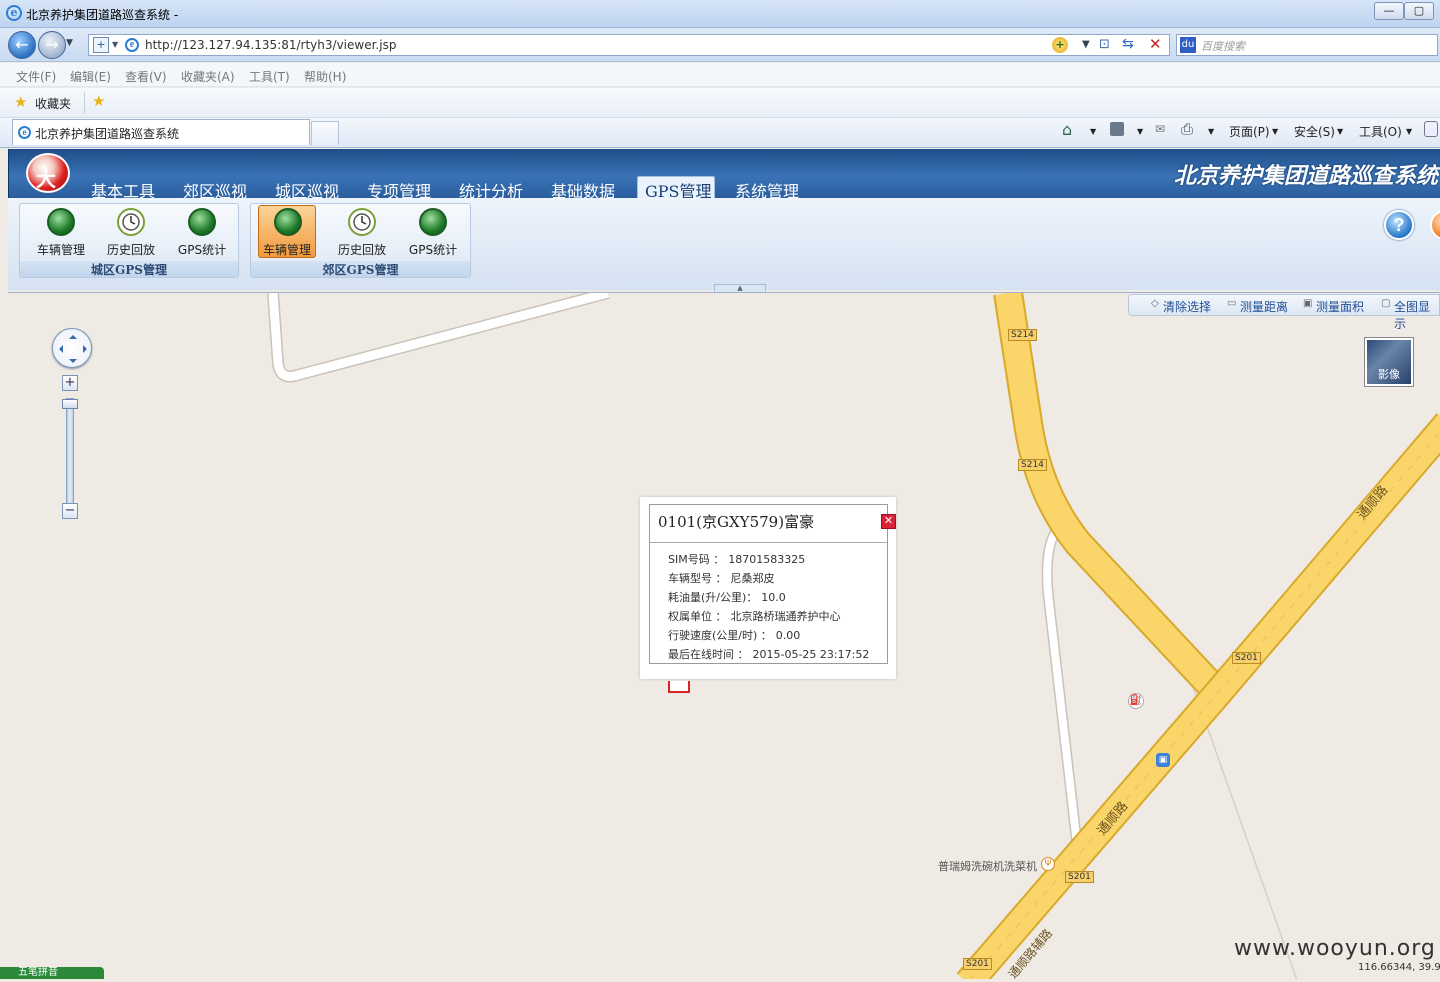 This screenshot has width=1440, height=982. I want to click on app-logo: 大, so click(48, 173).